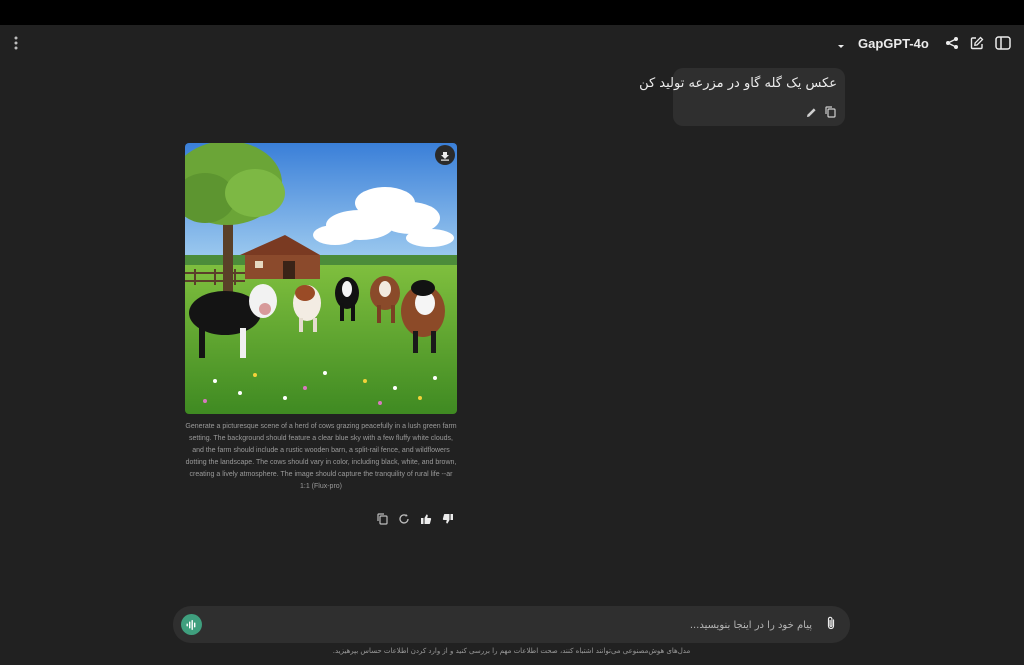 The image size is (1024, 665). I want to click on farm-cows-illustration, so click(321, 278).